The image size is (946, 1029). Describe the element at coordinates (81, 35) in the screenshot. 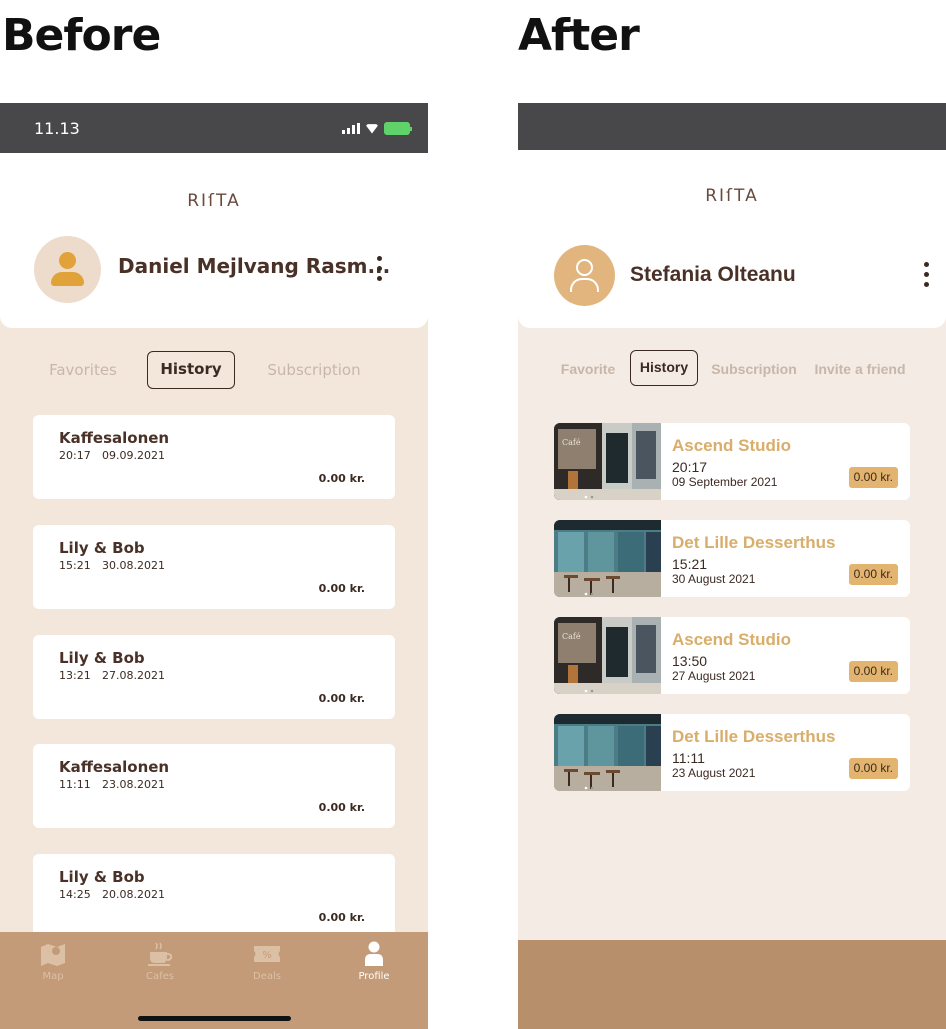

I see `before-heading: Before` at that location.